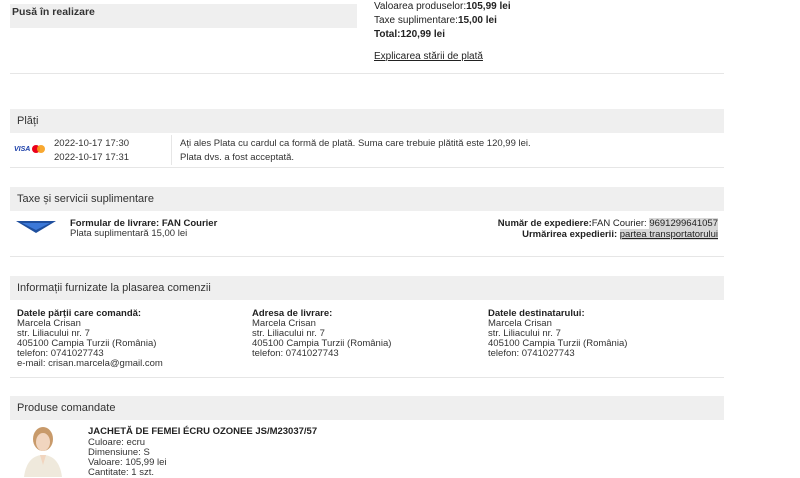  What do you see at coordinates (544, 223) in the screenshot?
I see `shipment-label: Număr de expediere:` at bounding box center [544, 223].